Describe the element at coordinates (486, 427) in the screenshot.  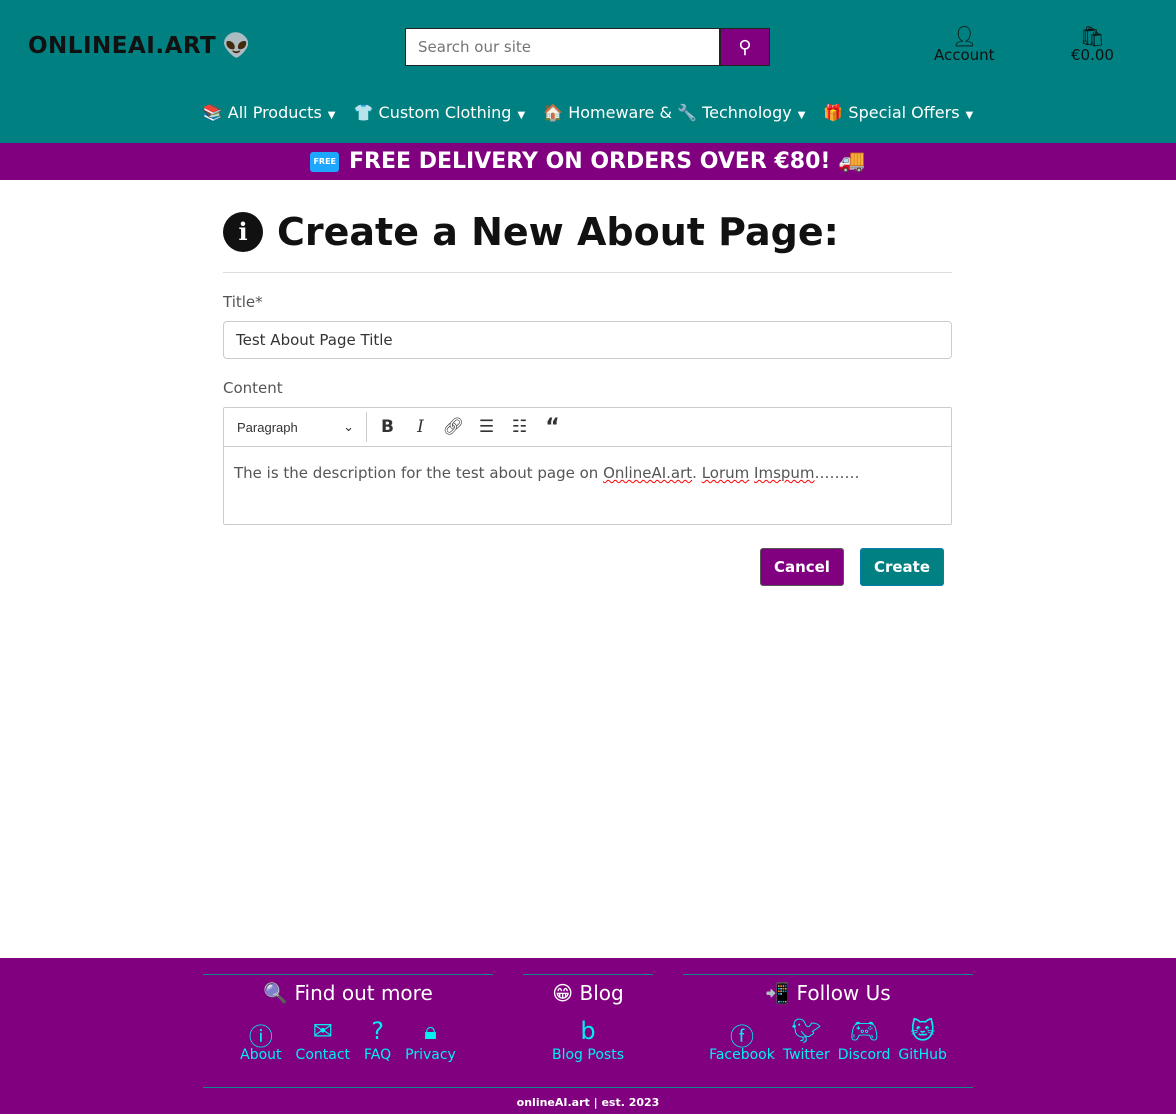
I see `bulleted-list-icon: ☰` at that location.